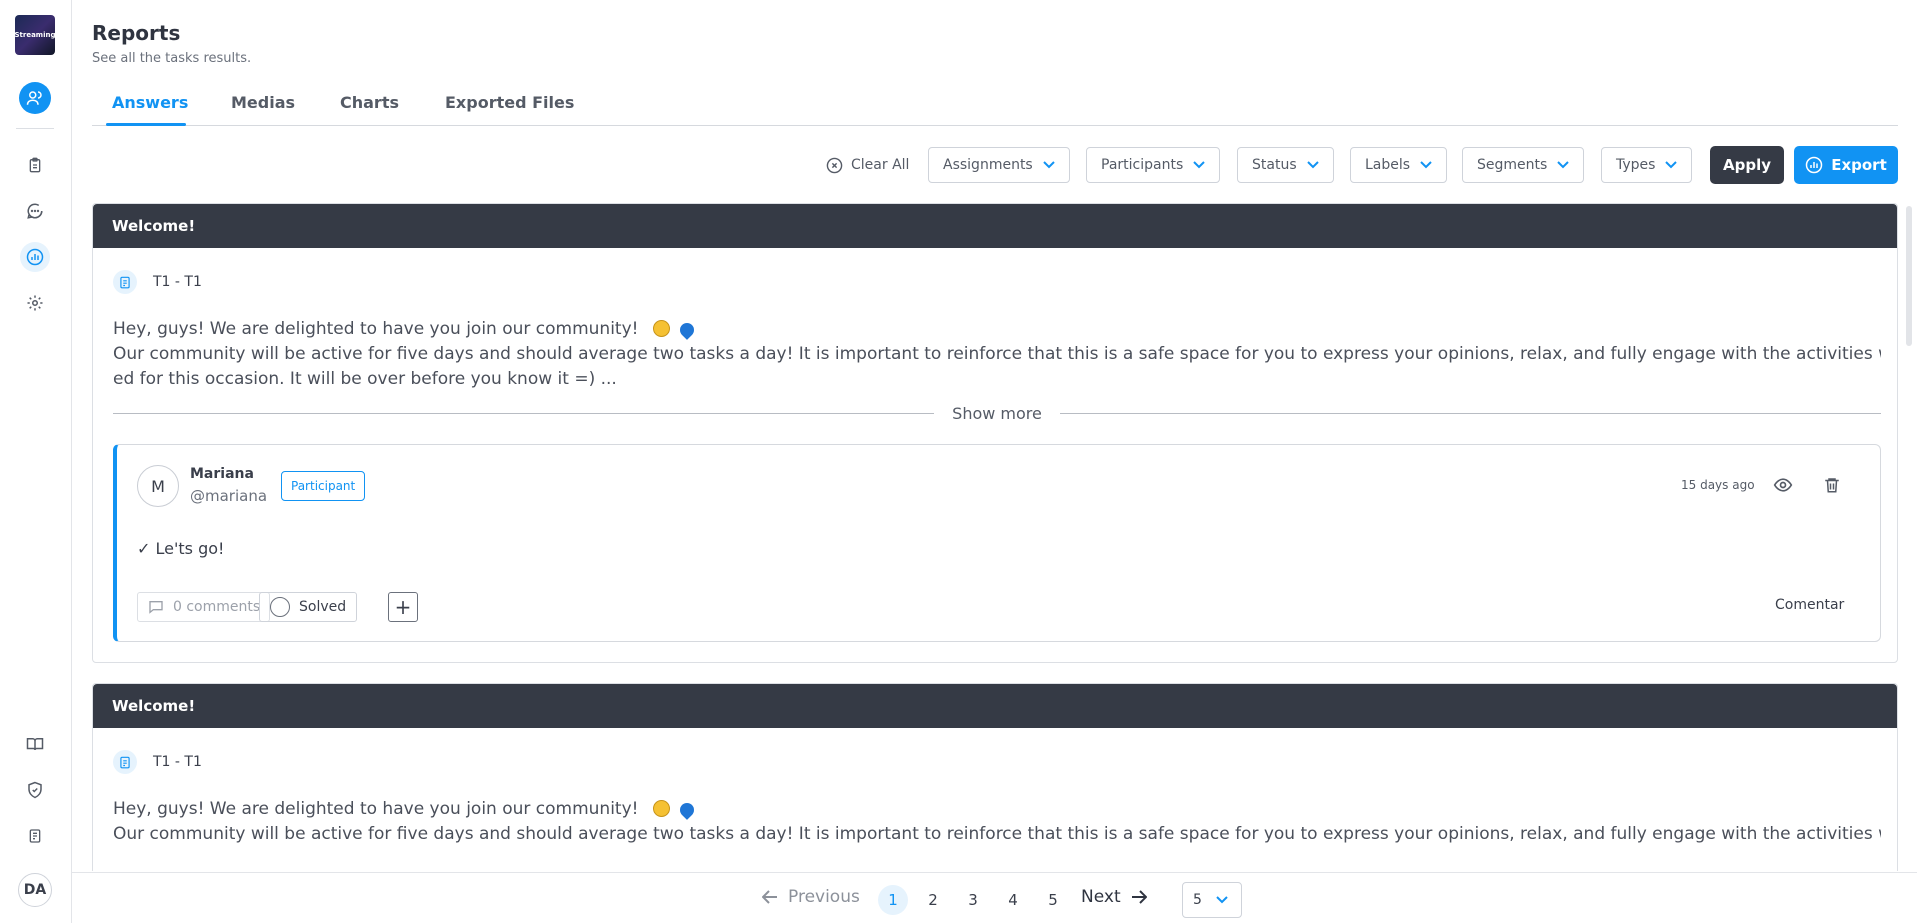  Describe the element at coordinates (222, 474) in the screenshot. I see `user-name: Mariana` at that location.